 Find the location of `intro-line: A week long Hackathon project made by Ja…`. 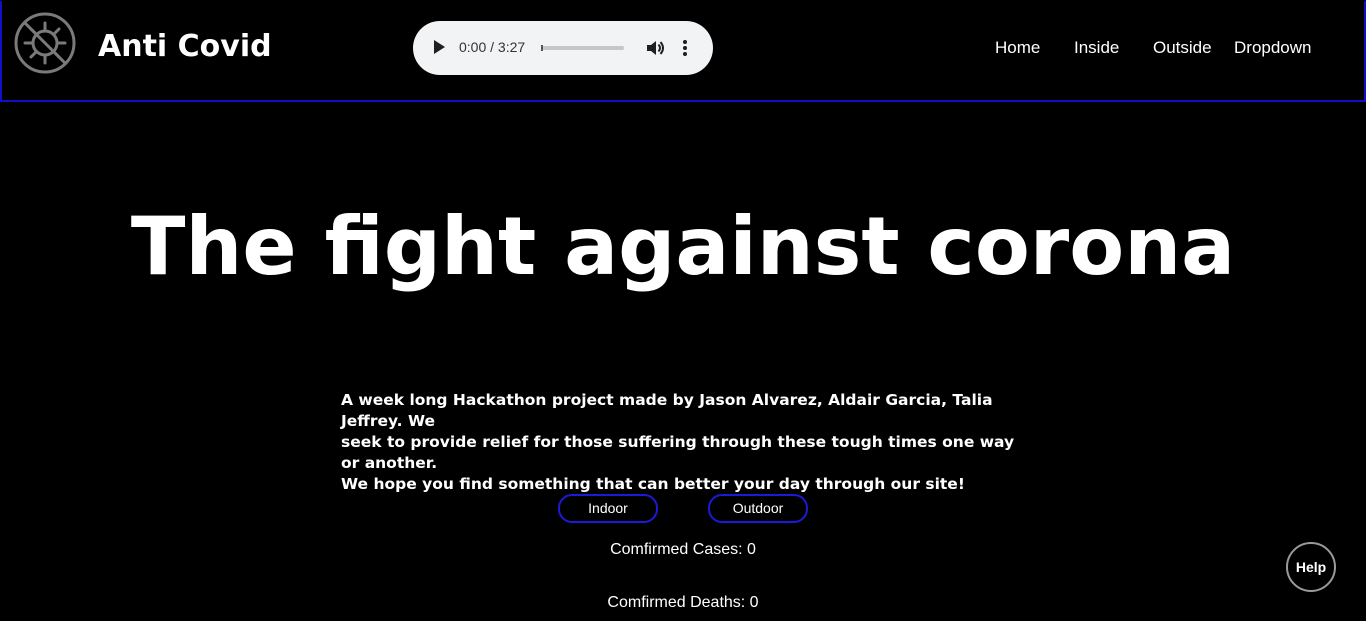

intro-line: A week long Hackathon project made by Ja… is located at coordinates (667, 410).